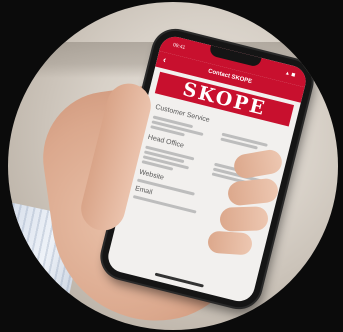 The height and width of the screenshot is (332, 343). Describe the element at coordinates (179, 280) in the screenshot. I see `home-indicator` at that location.